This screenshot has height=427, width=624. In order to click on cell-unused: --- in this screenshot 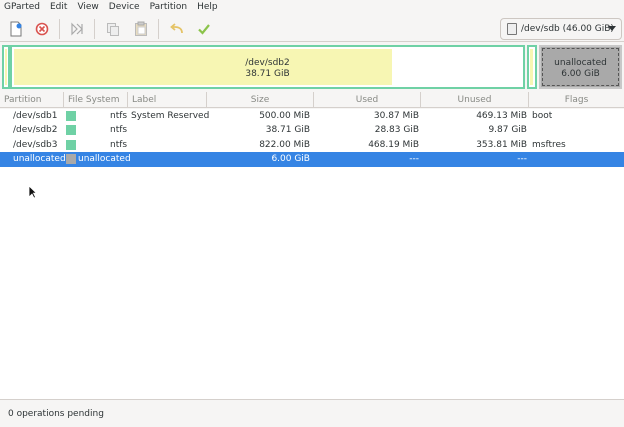, I will do `click(522, 159)`.